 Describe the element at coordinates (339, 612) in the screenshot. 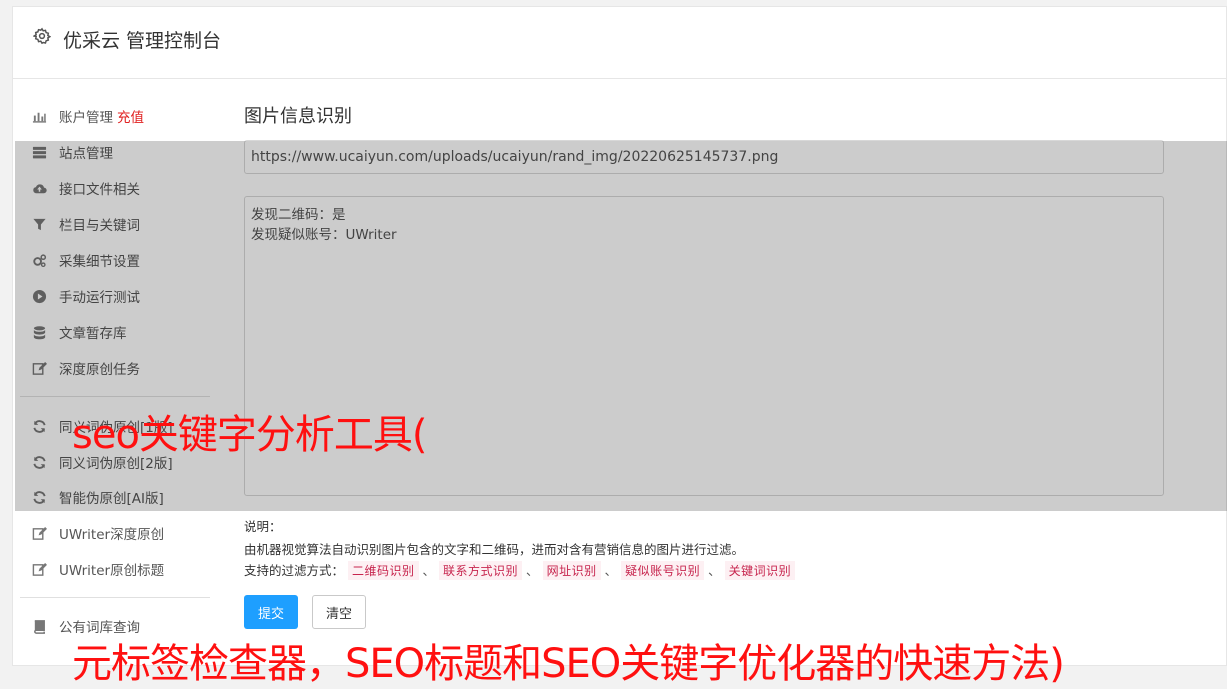

I see `clear-button: 清空` at that location.